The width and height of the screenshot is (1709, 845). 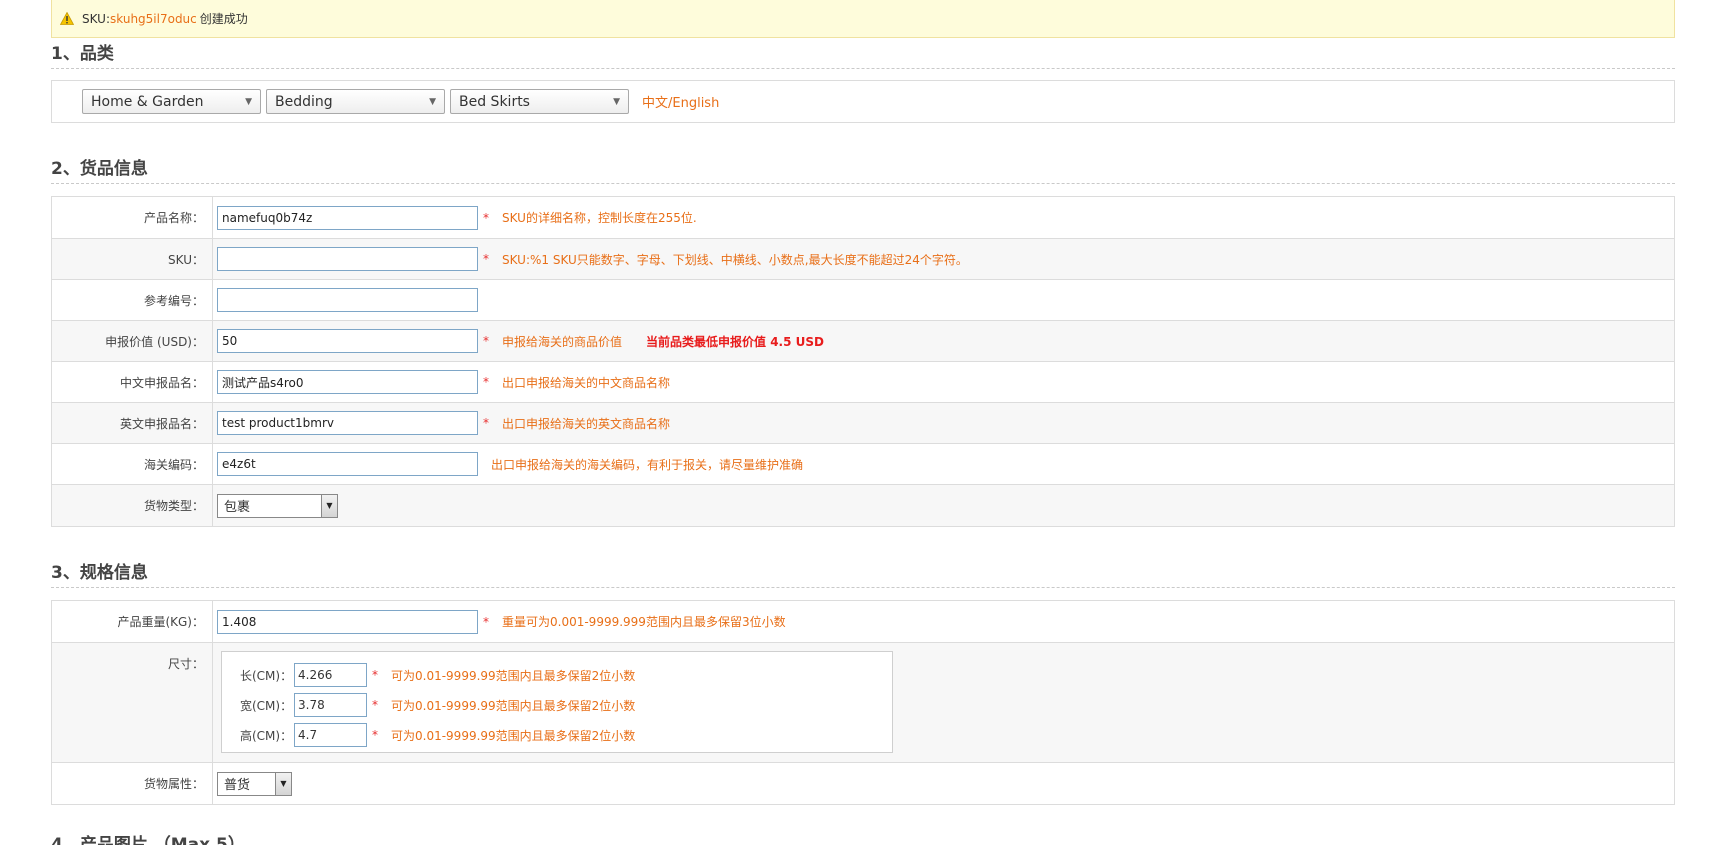 What do you see at coordinates (132, 300) in the screenshot?
I see `ref-number-label: 参考编号：` at bounding box center [132, 300].